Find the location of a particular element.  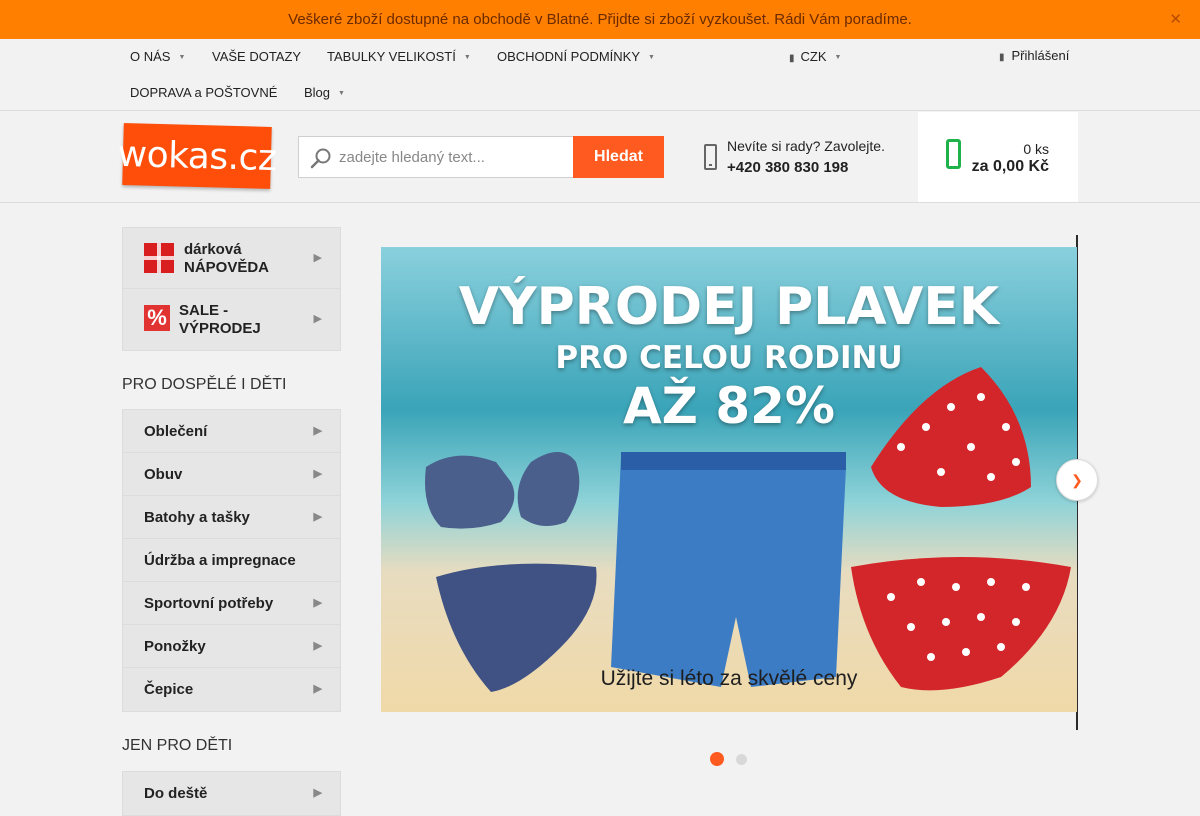

cart-count: 0 ks is located at coordinates (1036, 149).